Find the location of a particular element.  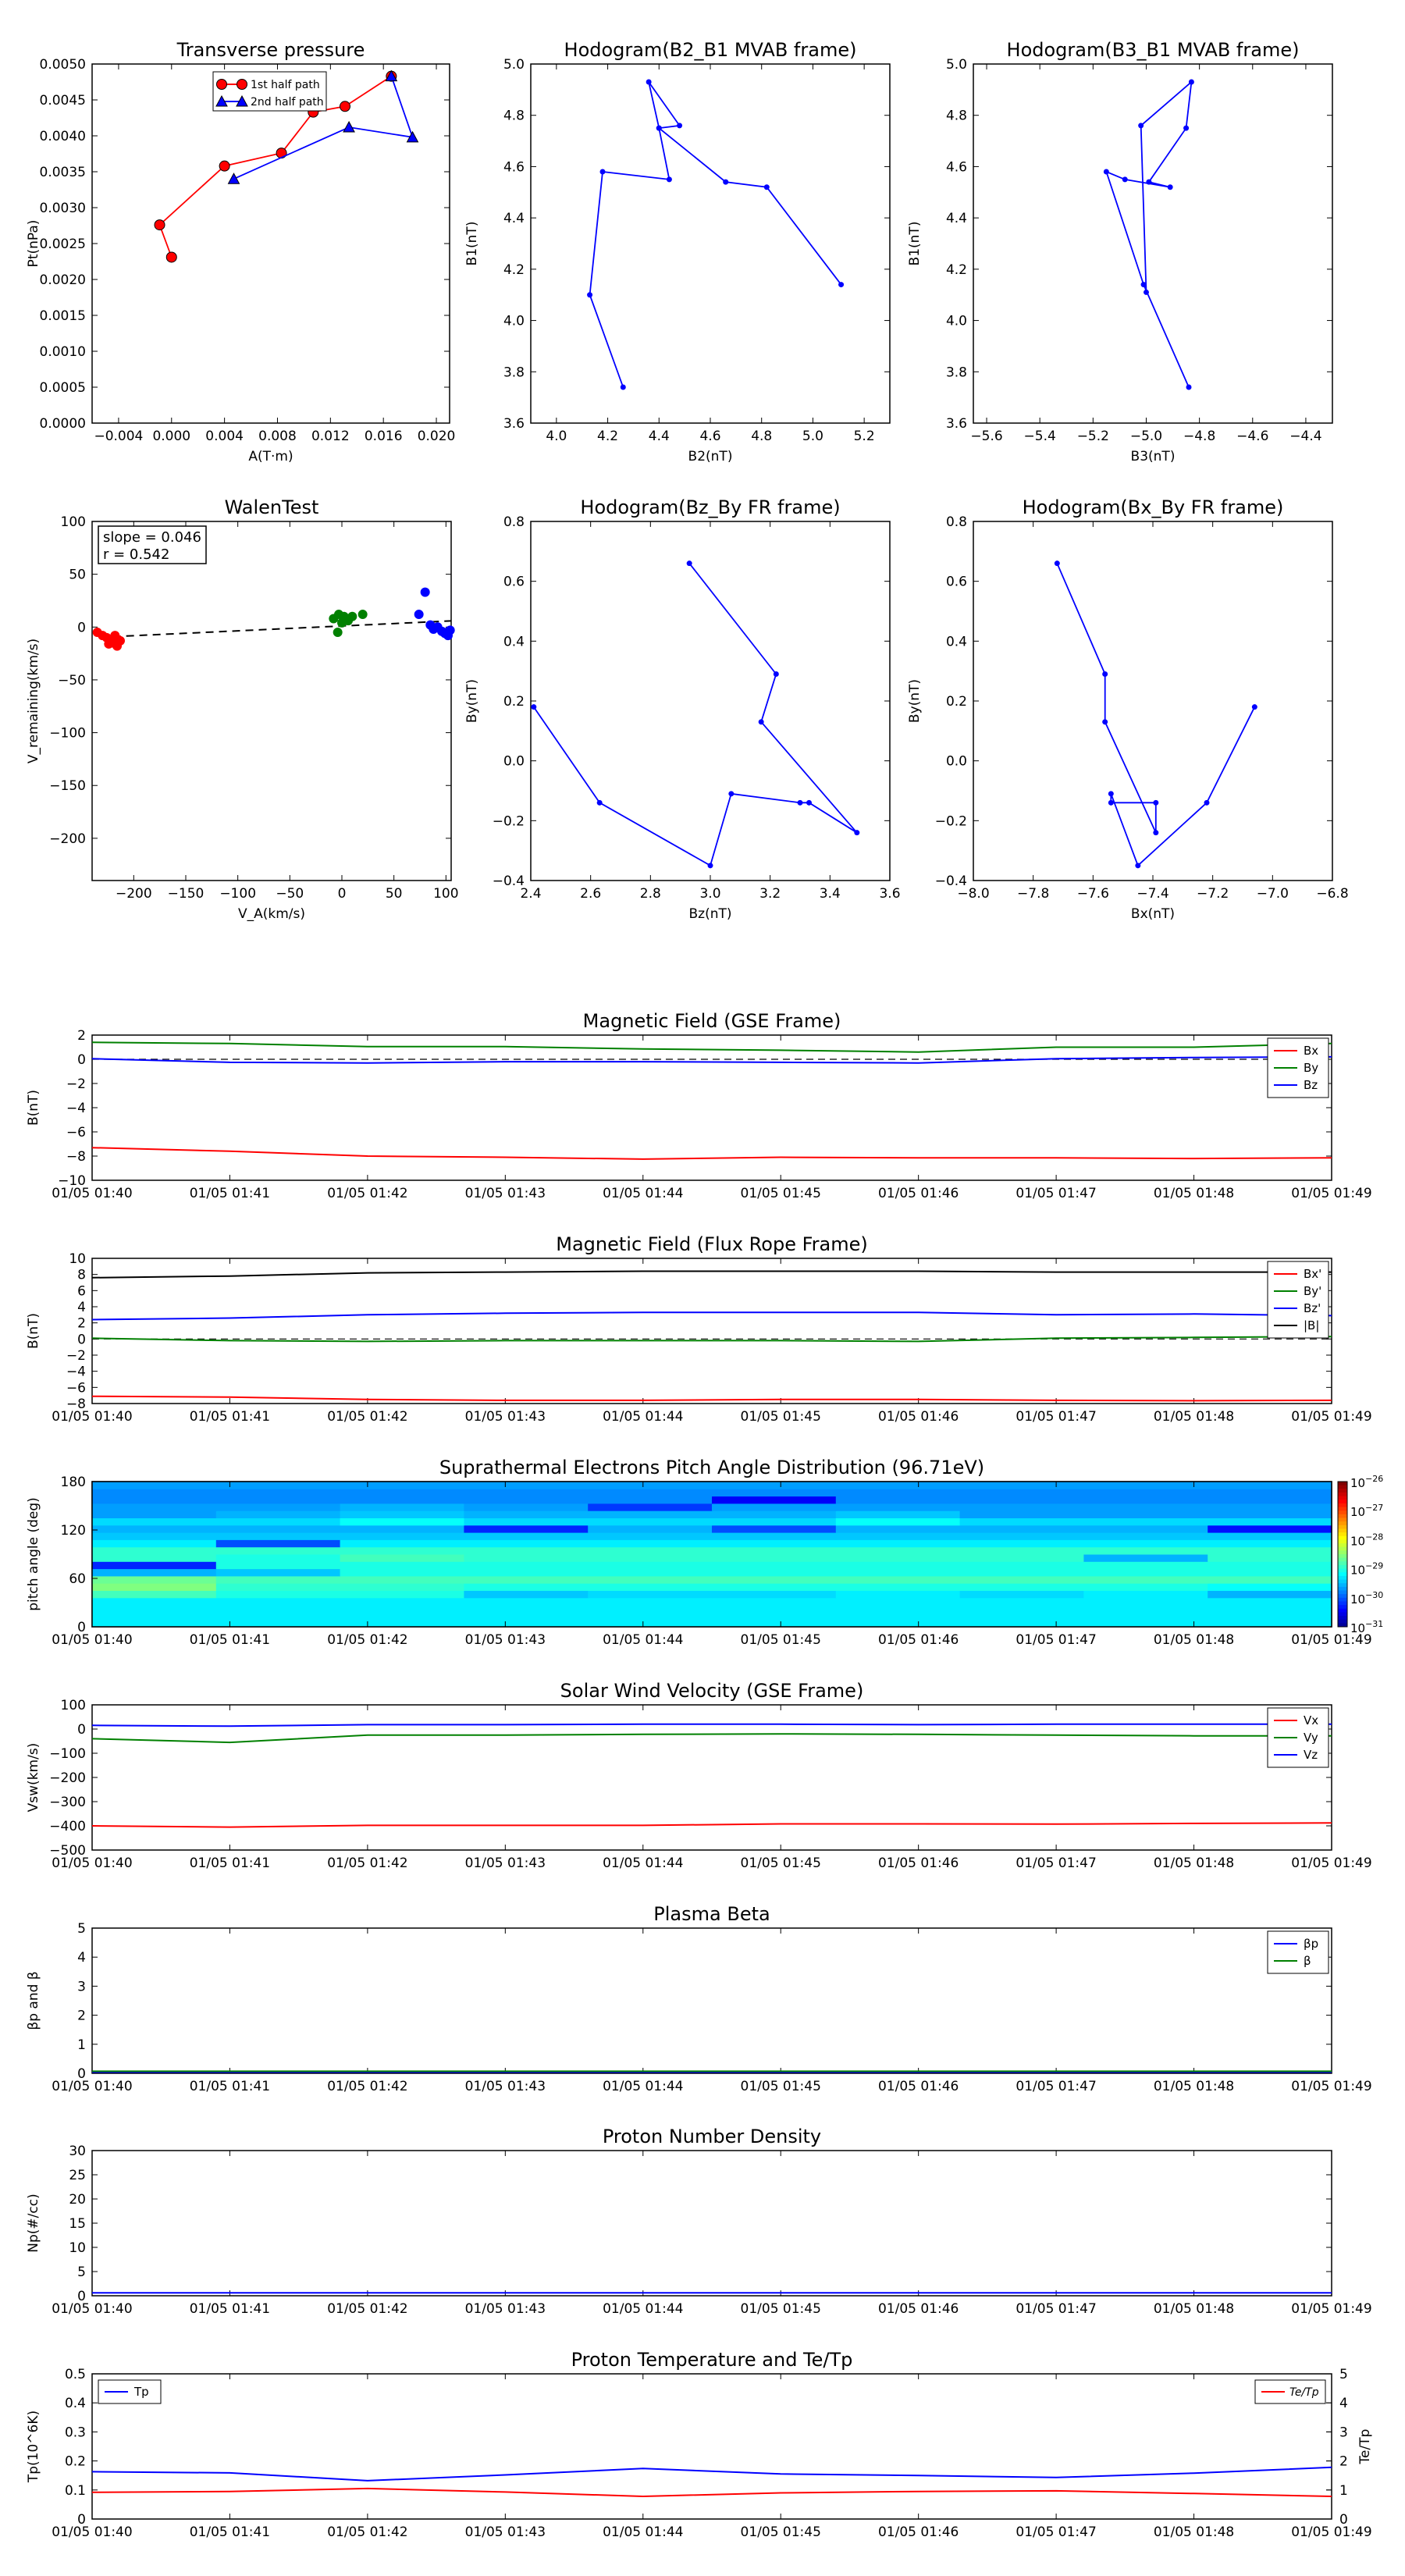

legend: Vx Vy Vz is located at coordinates (1298, 1737).